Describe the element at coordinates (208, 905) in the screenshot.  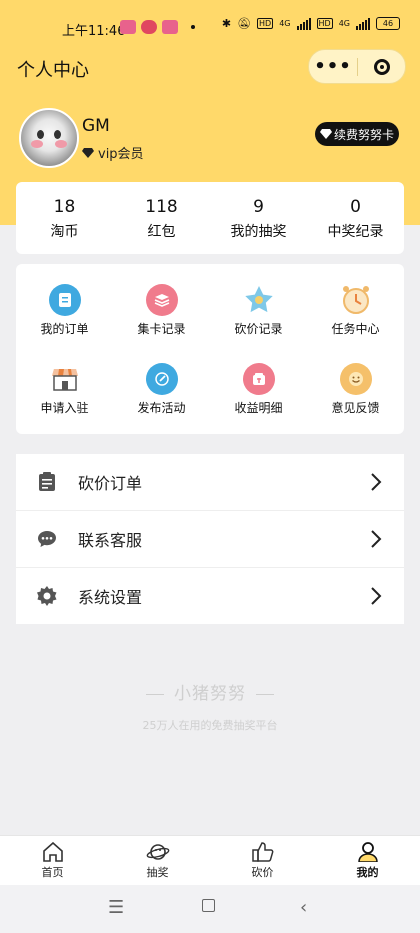
I see `home-square-icon` at that location.